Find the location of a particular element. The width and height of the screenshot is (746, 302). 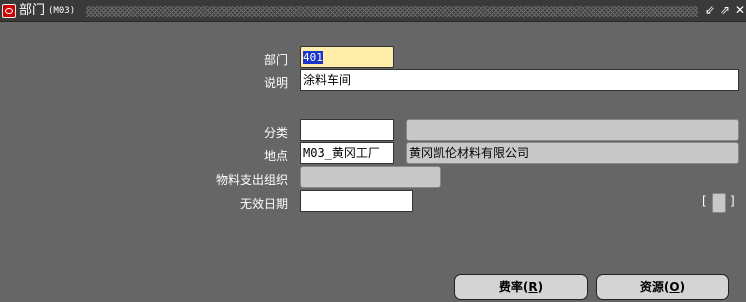

desc-label: 说明 is located at coordinates (275, 83).